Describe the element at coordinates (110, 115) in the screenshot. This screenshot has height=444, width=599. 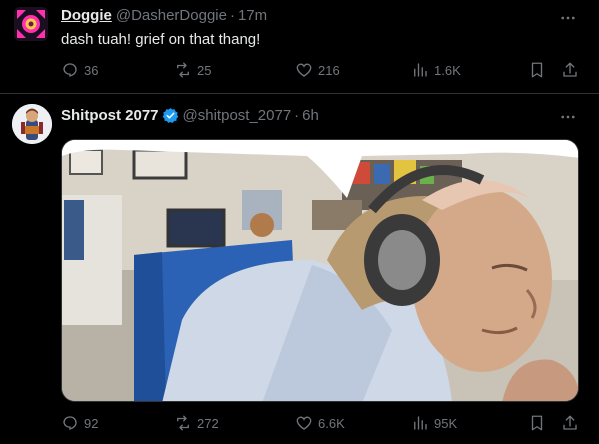
I see `author-name: Shitpost 2077` at that location.